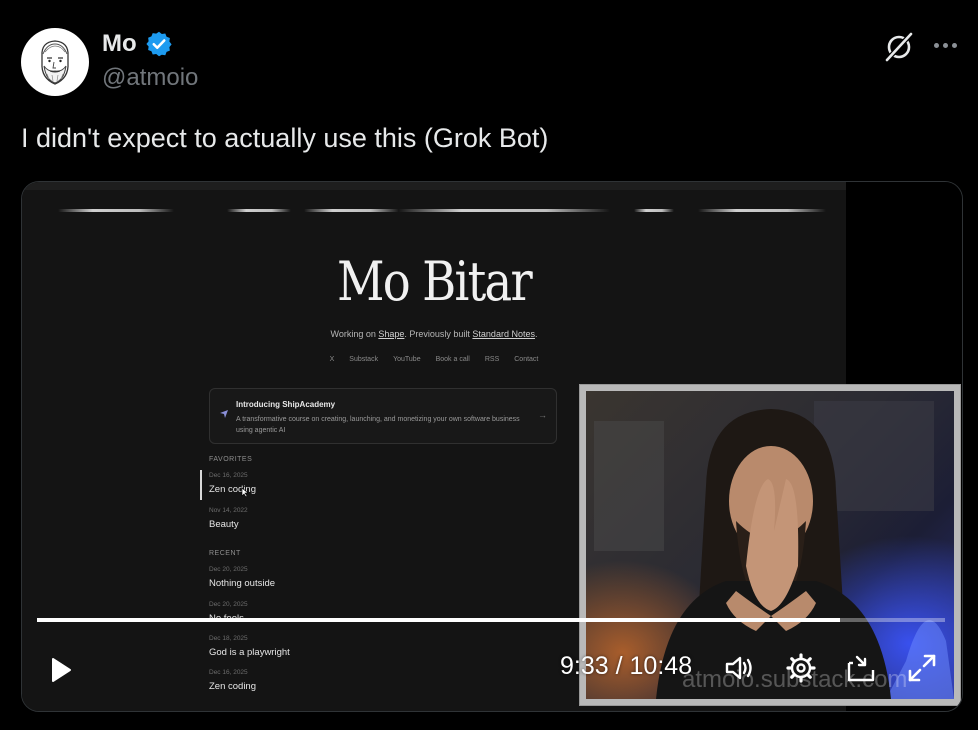 The image size is (978, 730). I want to click on nav-link-youtube: YouTube, so click(407, 359).